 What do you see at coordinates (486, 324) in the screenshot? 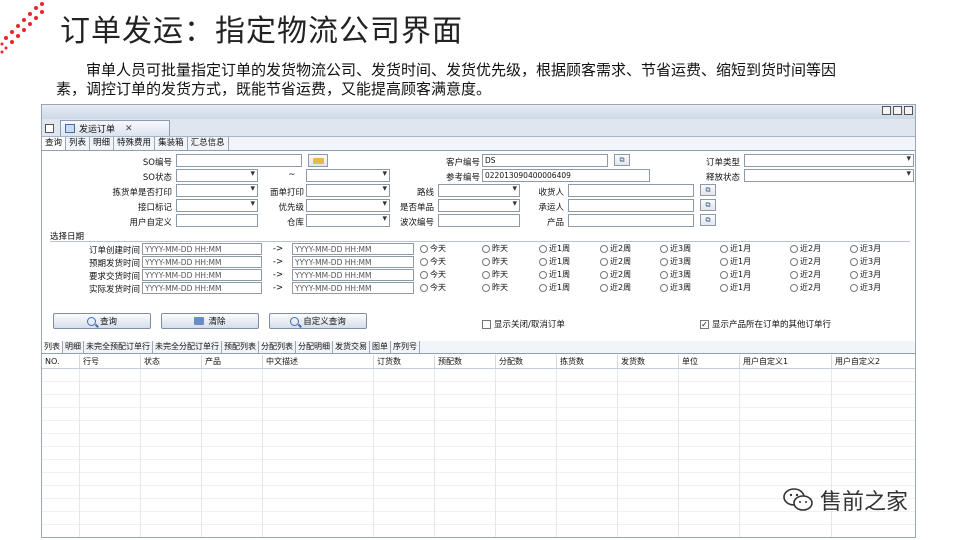
I see `checkbox-box` at bounding box center [486, 324].